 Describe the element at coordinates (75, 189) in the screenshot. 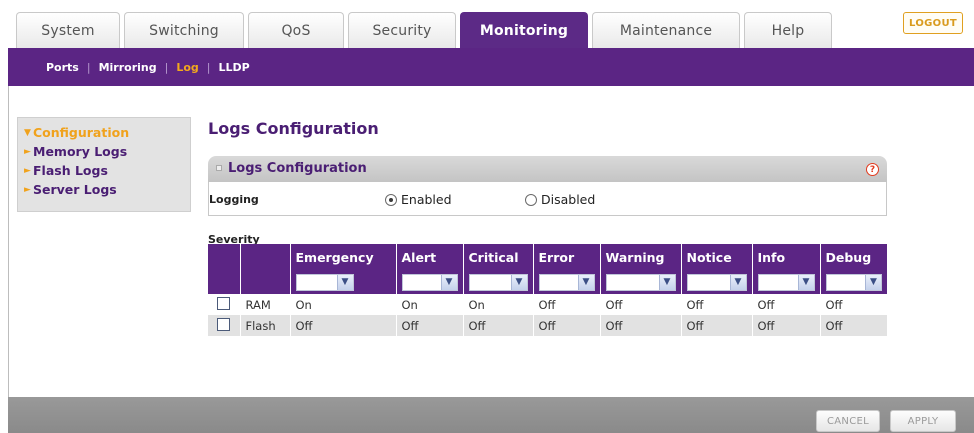

I see `menu-item-label: Server Logs` at that location.